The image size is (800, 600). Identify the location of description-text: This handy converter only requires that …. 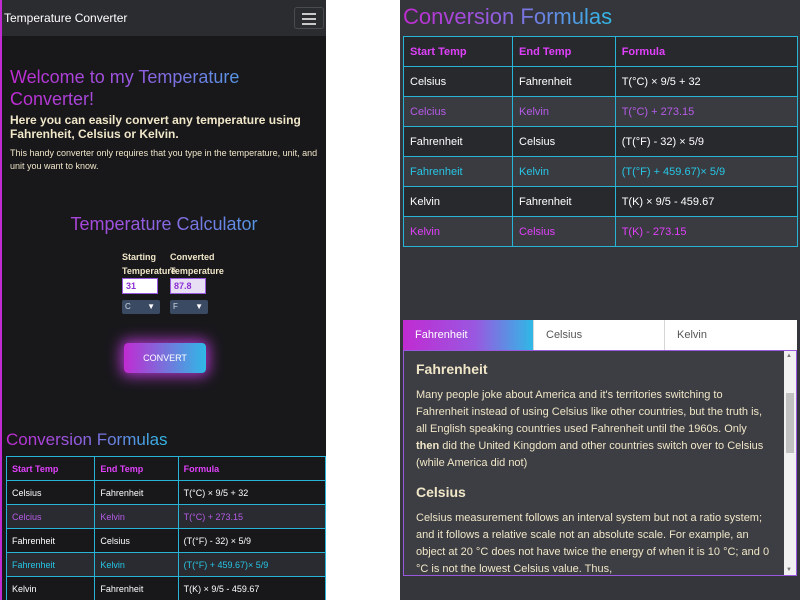
(164, 159).